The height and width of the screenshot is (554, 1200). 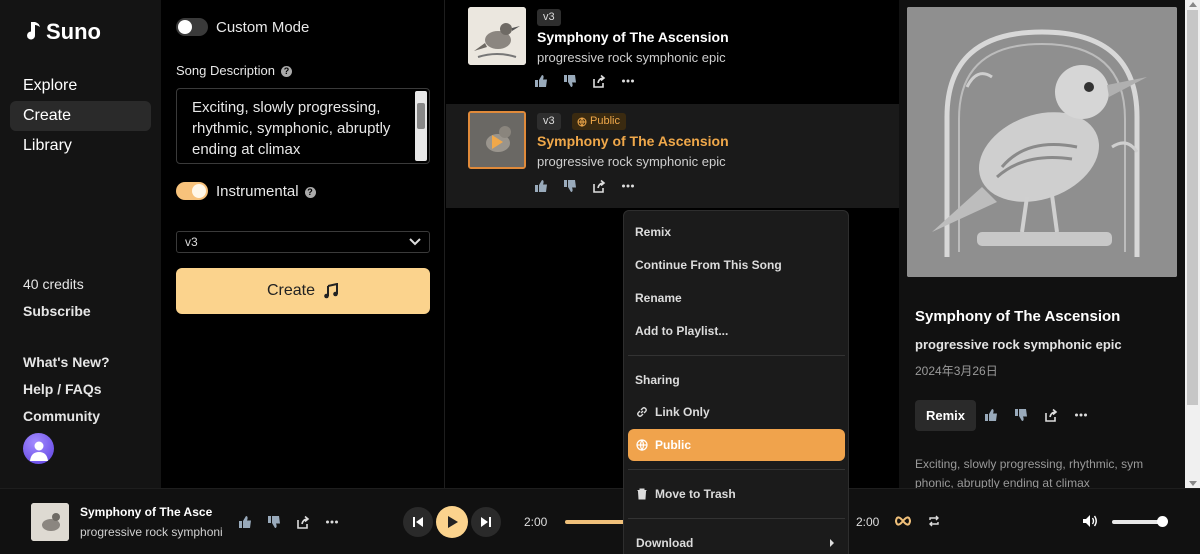 What do you see at coordinates (658, 298) in the screenshot?
I see `menu-item-rename: Rename` at bounding box center [658, 298].